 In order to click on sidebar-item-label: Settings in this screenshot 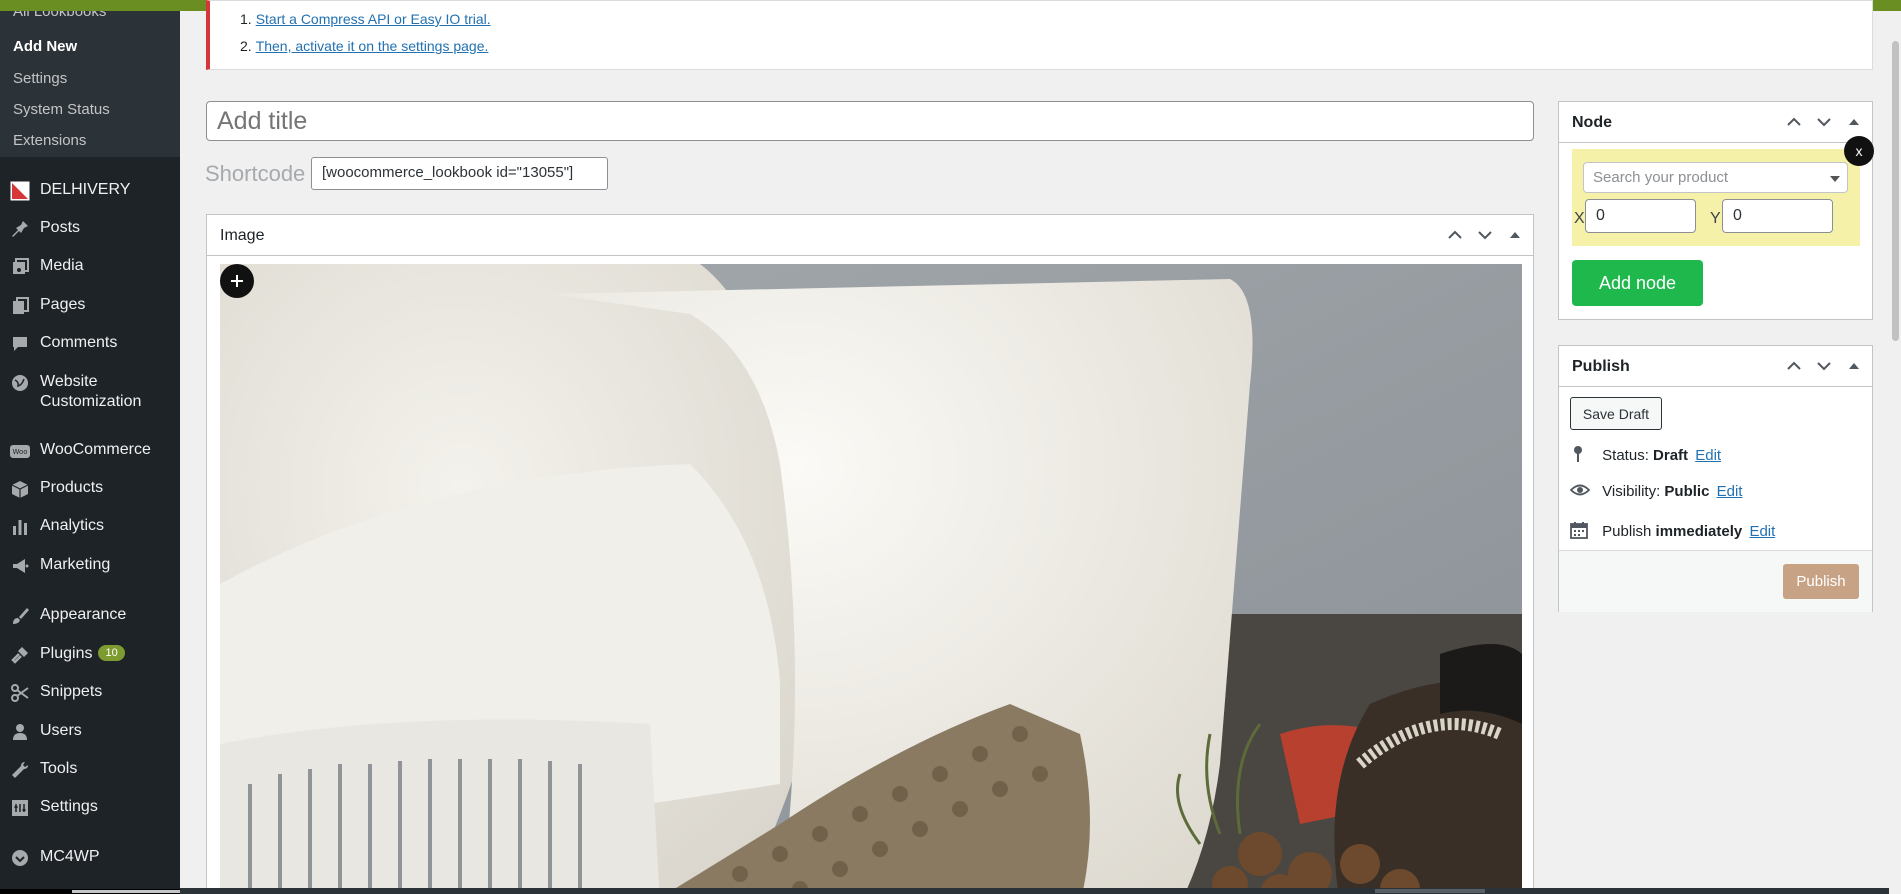, I will do `click(69, 806)`.